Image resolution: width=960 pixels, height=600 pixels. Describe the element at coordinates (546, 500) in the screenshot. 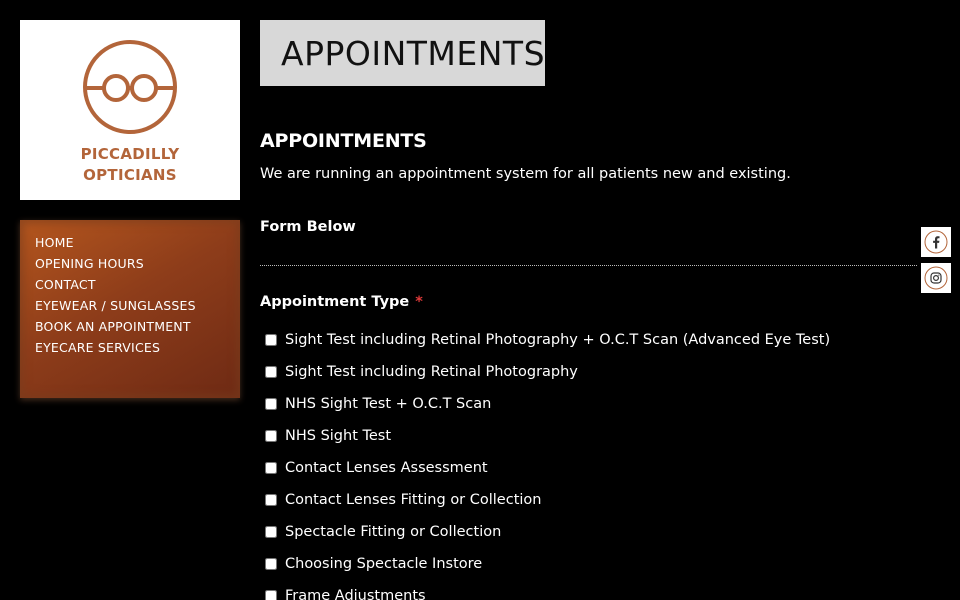

I see `option-contact-lenses-fitting: Contact Lenses Fitting or Collection` at that location.